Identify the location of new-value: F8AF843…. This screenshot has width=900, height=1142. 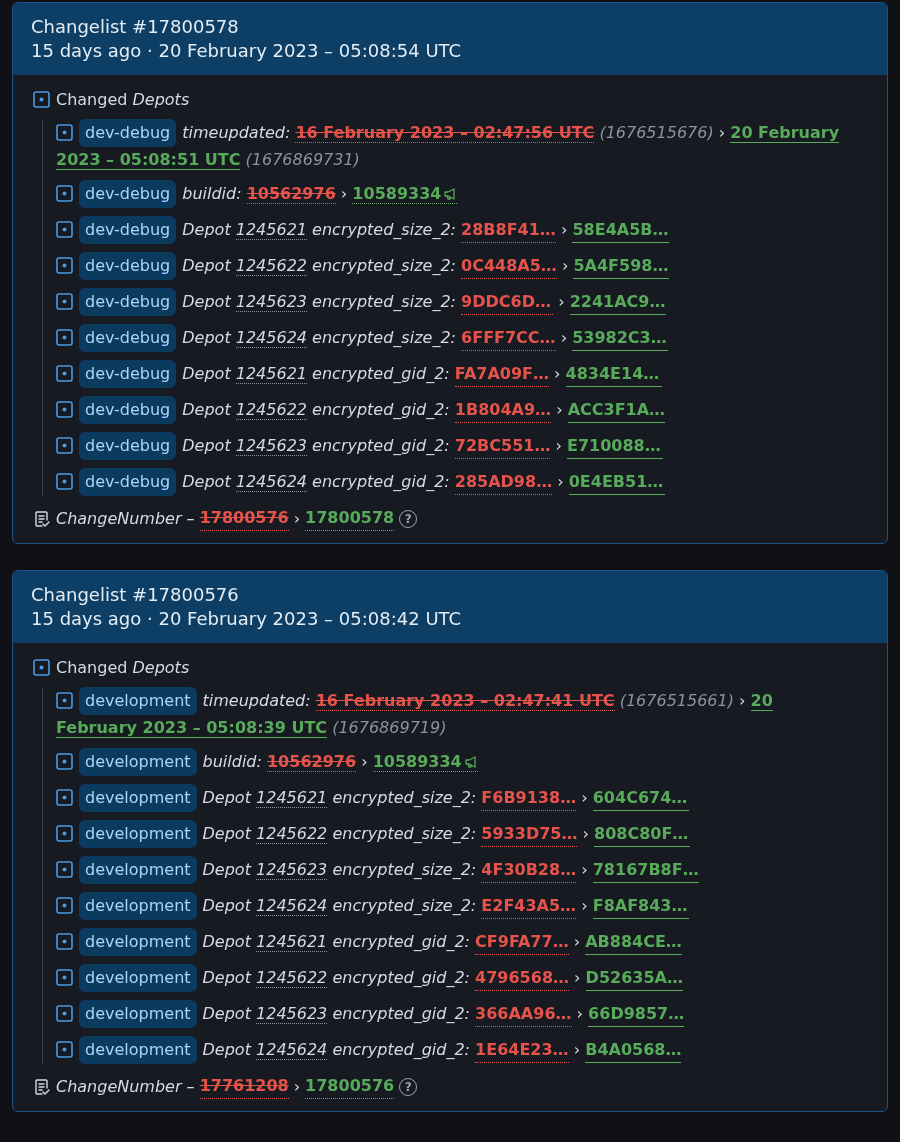
(640, 906).